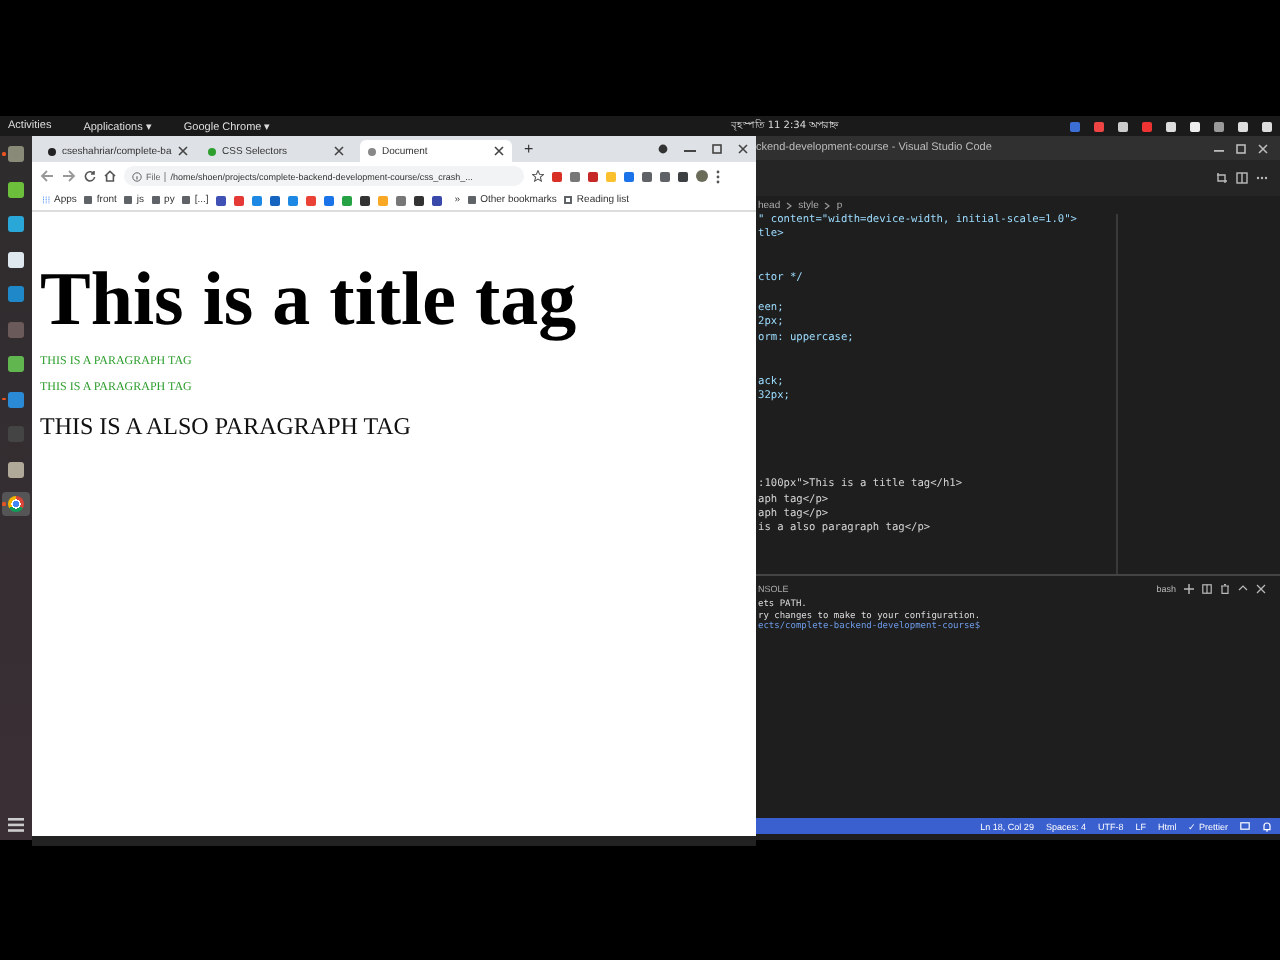 The width and height of the screenshot is (1280, 960). I want to click on home-icon, so click(110, 176).